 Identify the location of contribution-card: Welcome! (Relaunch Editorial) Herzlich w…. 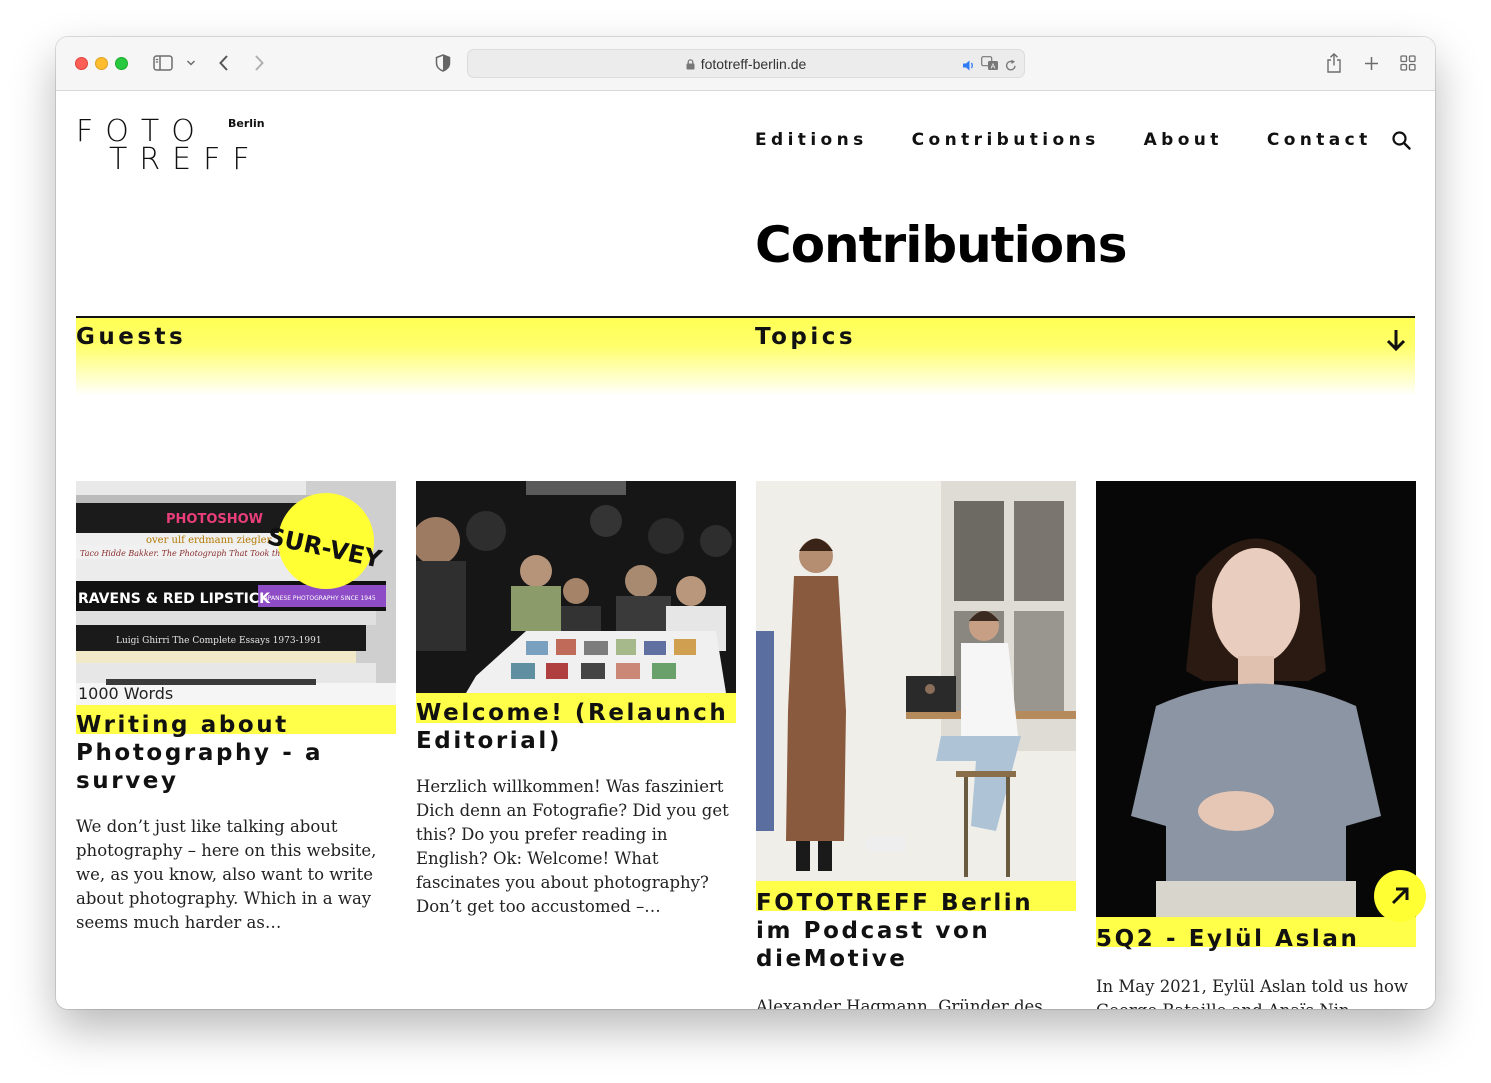
(576, 700).